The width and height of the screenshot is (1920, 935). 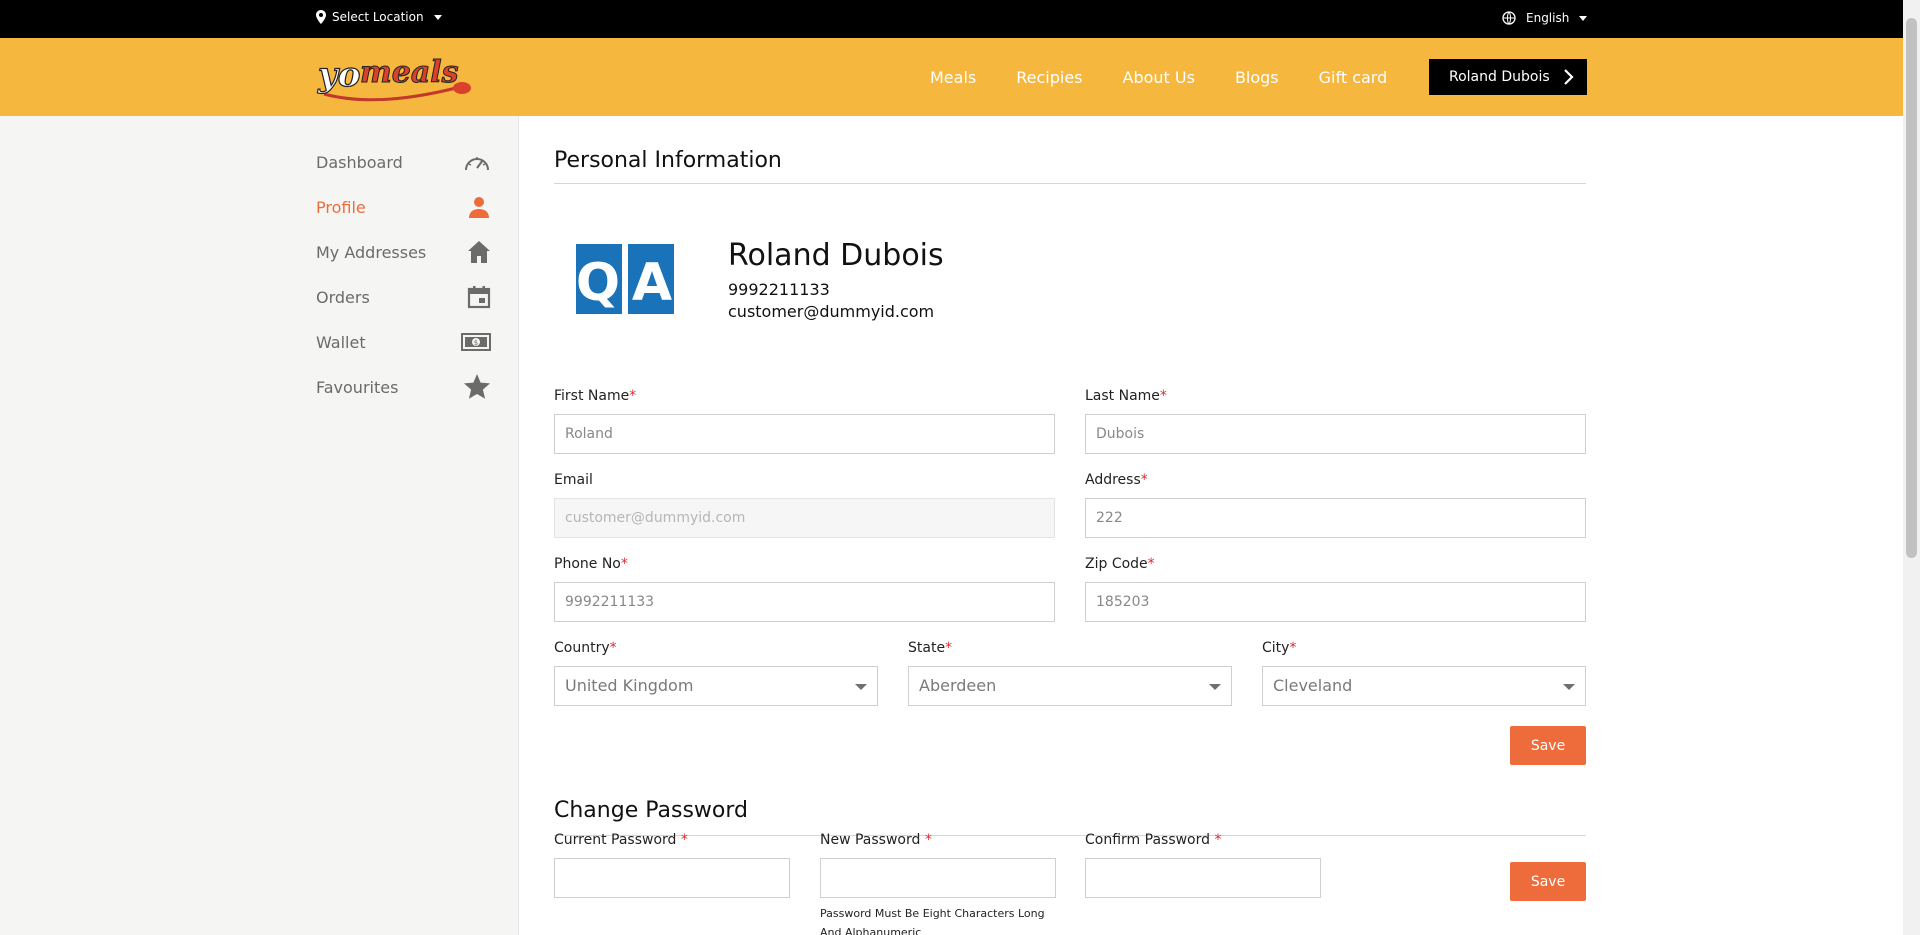 What do you see at coordinates (477, 164) in the screenshot?
I see `speedometer-icon` at bounding box center [477, 164].